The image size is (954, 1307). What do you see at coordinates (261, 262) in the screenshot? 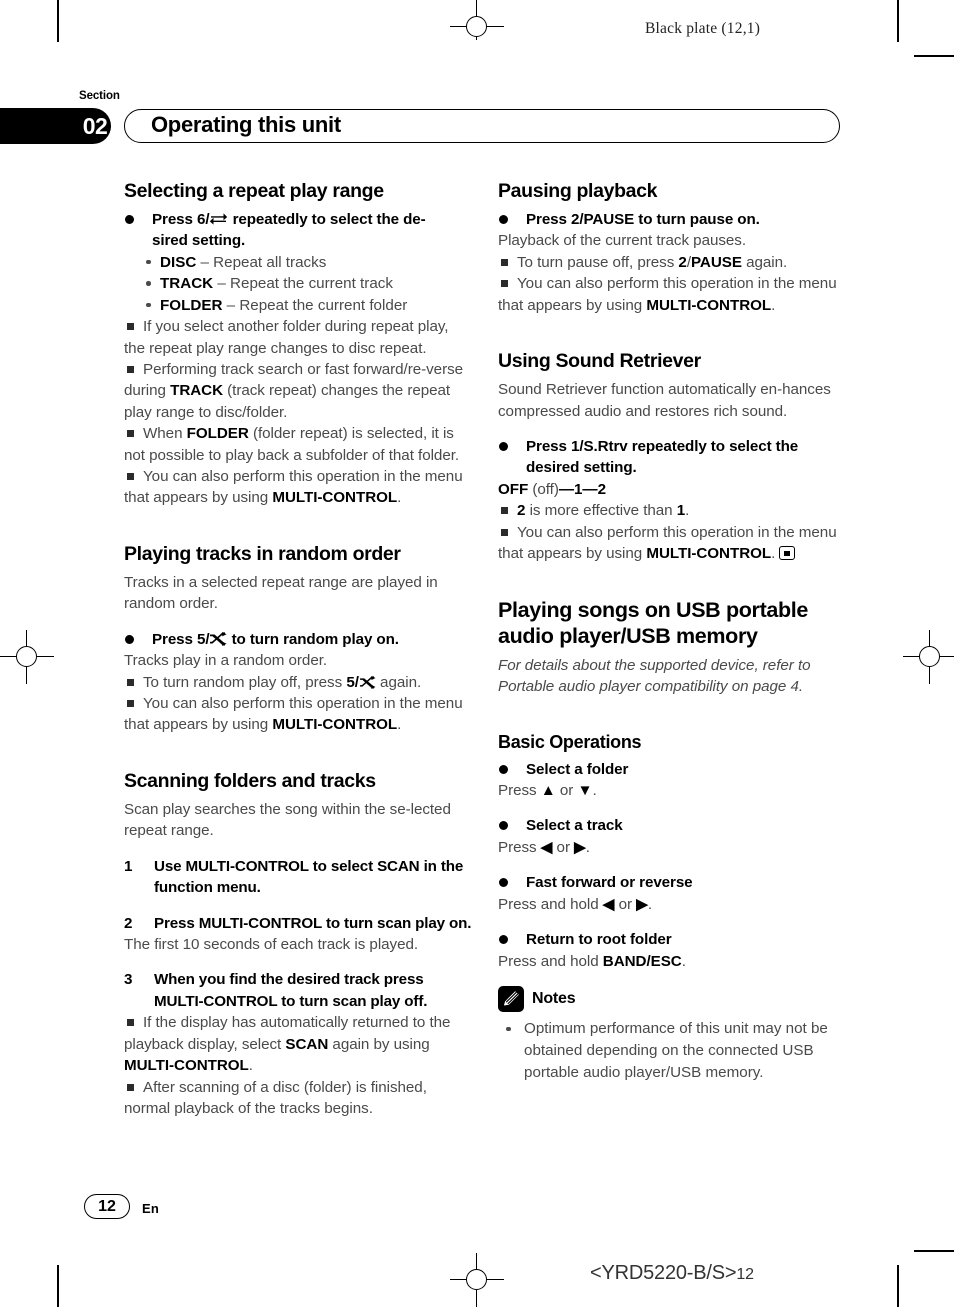
I see `repeat-option-disc-desc: – Repeat all tracks` at bounding box center [261, 262].